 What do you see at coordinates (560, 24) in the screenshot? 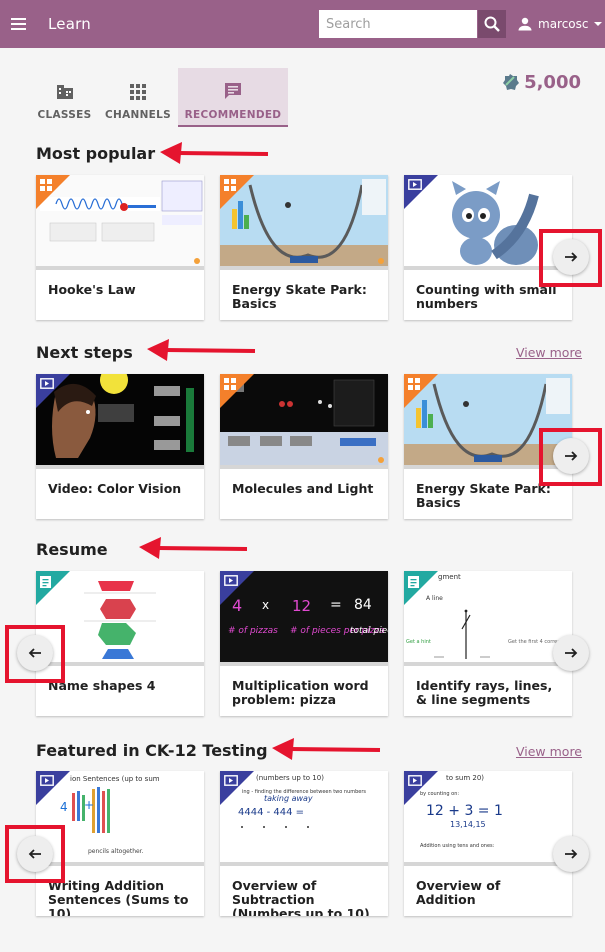
I see `user-menu: marcosc` at bounding box center [560, 24].